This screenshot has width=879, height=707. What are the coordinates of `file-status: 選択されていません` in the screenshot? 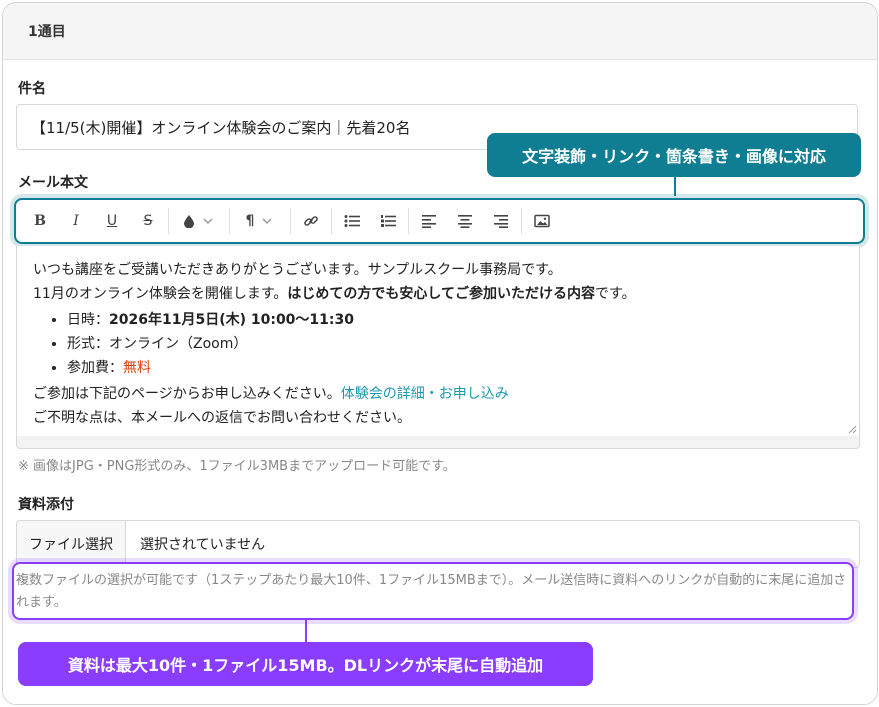 It's located at (203, 545).